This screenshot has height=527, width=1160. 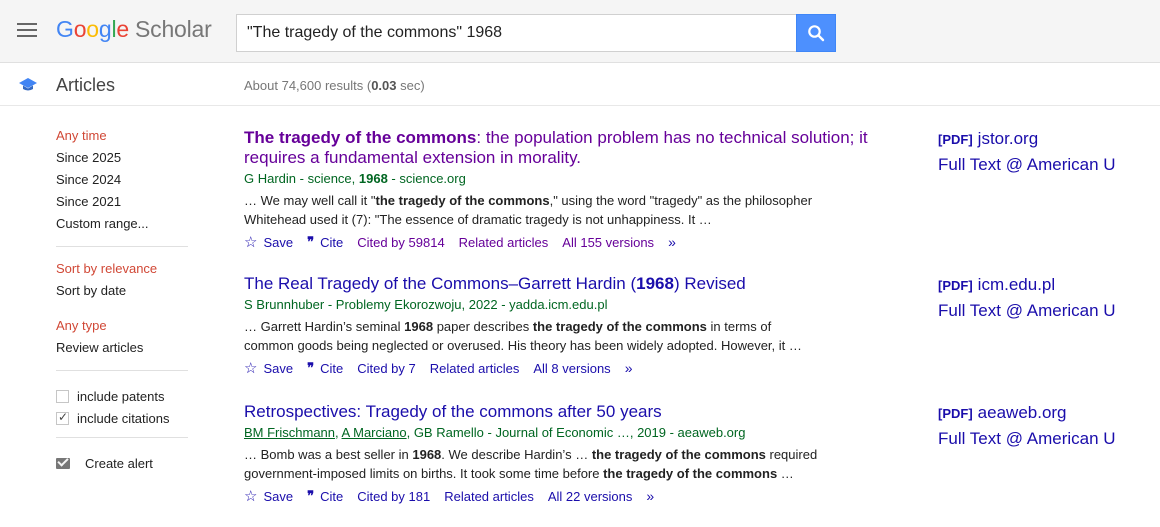 What do you see at coordinates (355, 178) in the screenshot?
I see `result-meta: G Hardin - science, 1968 - science.org` at bounding box center [355, 178].